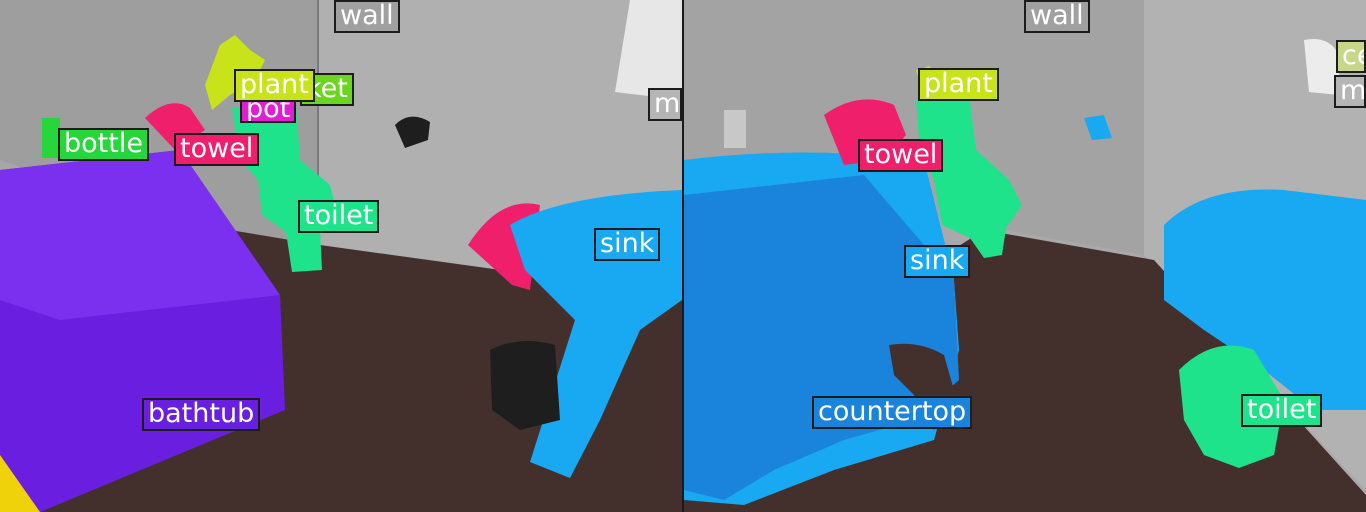 The width and height of the screenshot is (1366, 512). Describe the element at coordinates (103, 144) in the screenshot. I see `bottle-label: bottle` at that location.